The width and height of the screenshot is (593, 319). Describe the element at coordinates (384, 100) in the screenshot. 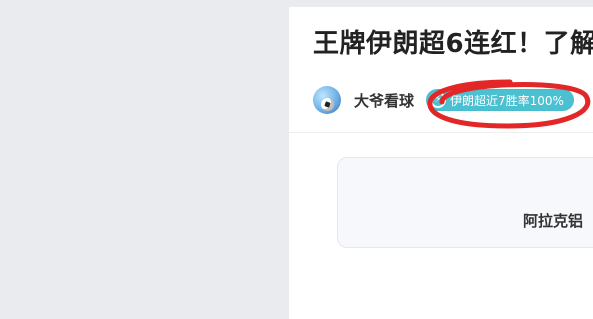

I see `author-name: 大爷看球` at that location.